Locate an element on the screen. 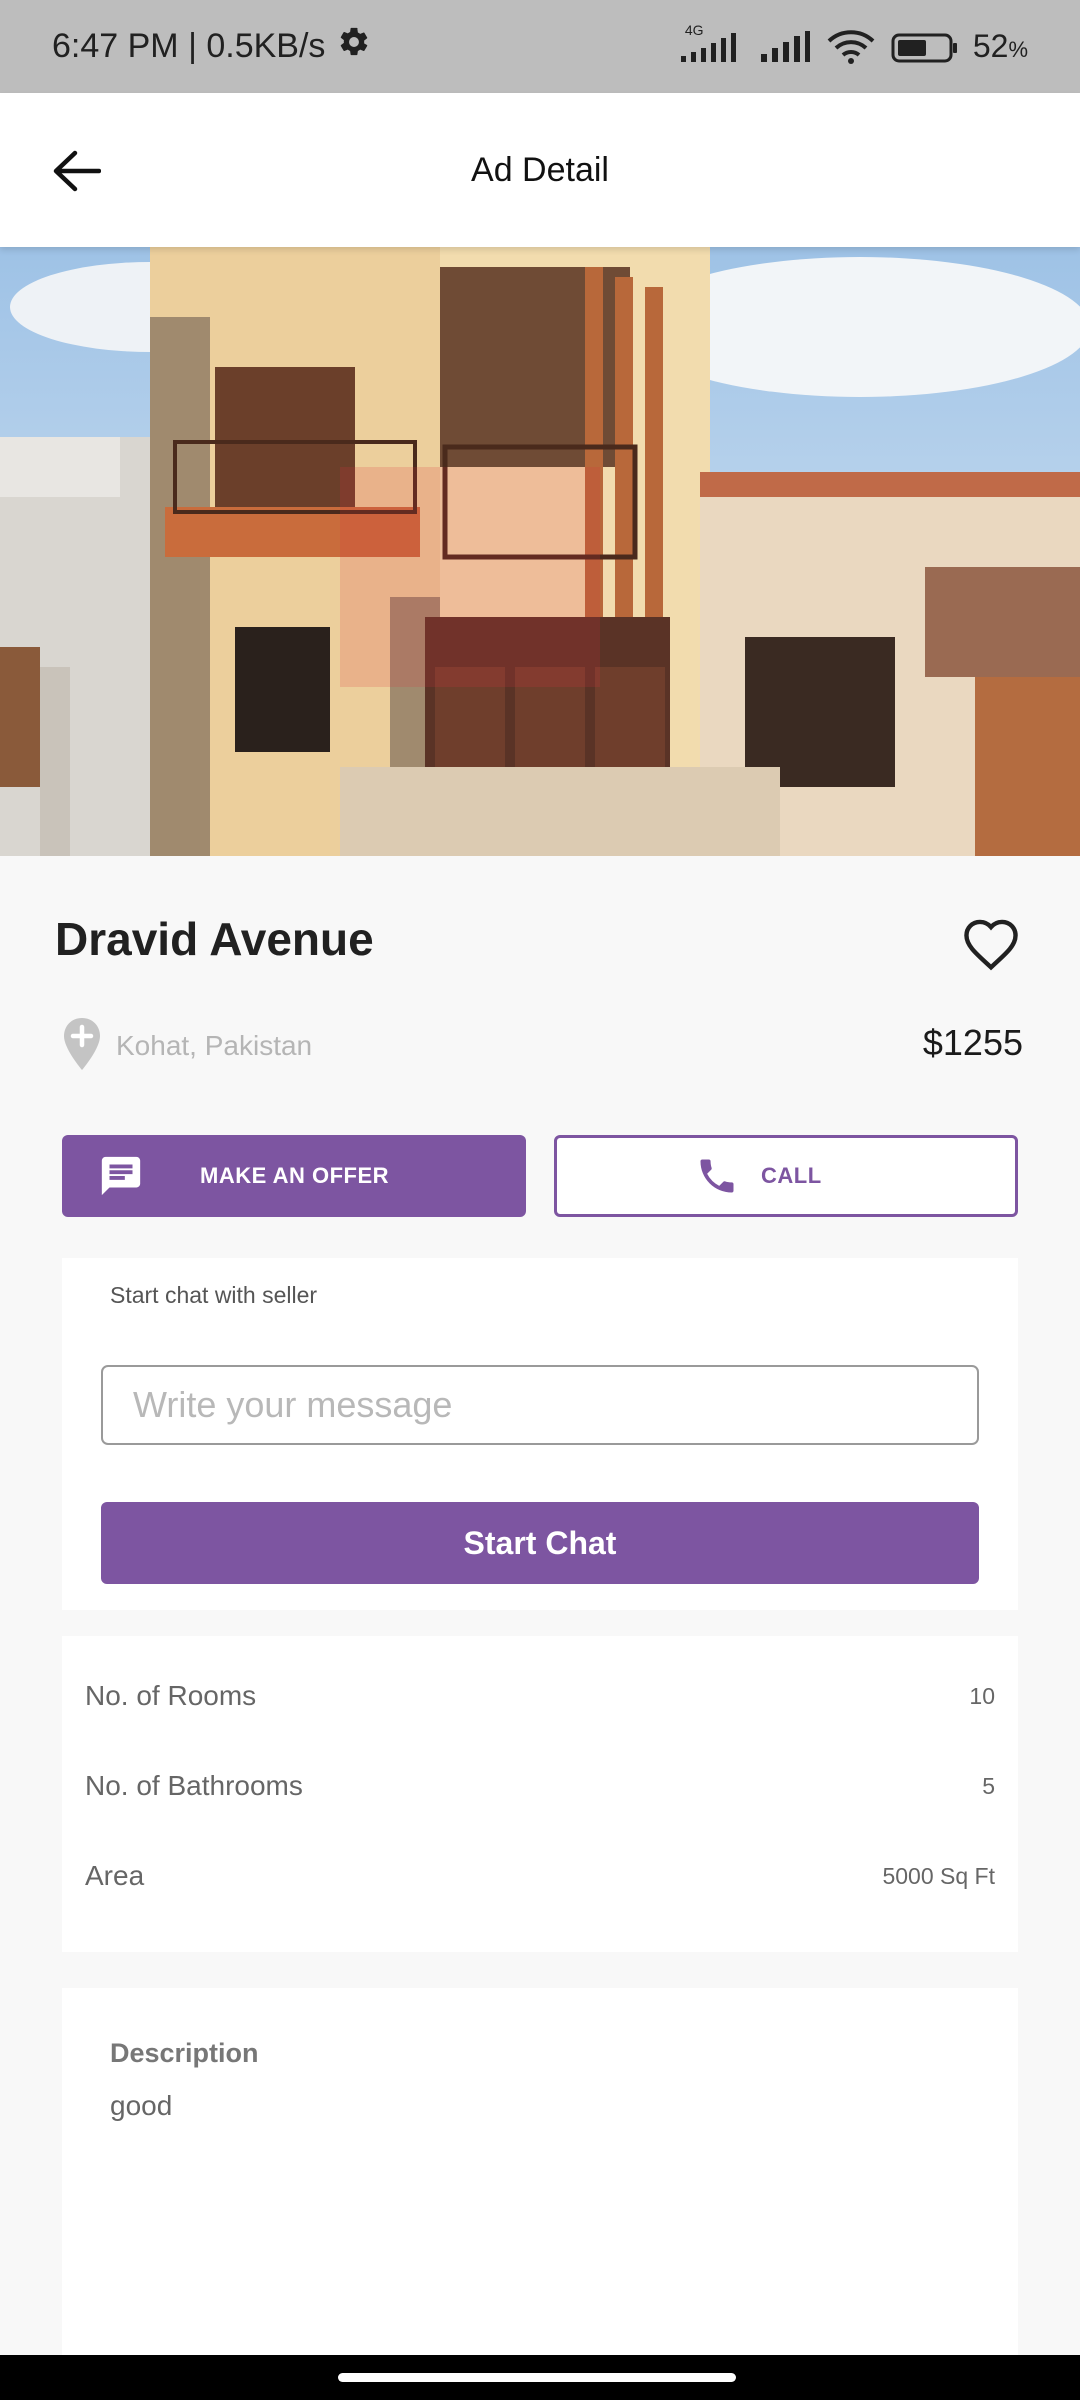 The width and height of the screenshot is (1080, 2400). status-bar: 6:47 PM | 0.5KB/s 4G 52% is located at coordinates (540, 46).